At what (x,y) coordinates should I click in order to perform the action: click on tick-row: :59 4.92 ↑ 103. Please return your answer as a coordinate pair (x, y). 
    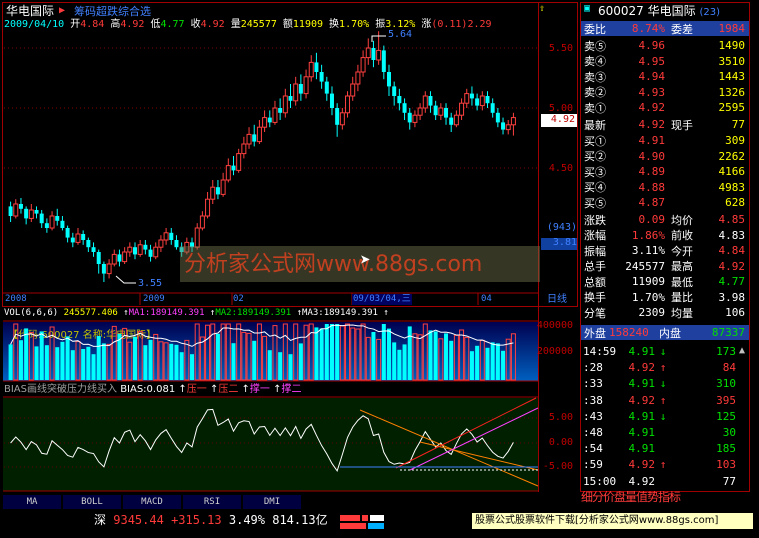
    Looking at the image, I should click on (658, 464).